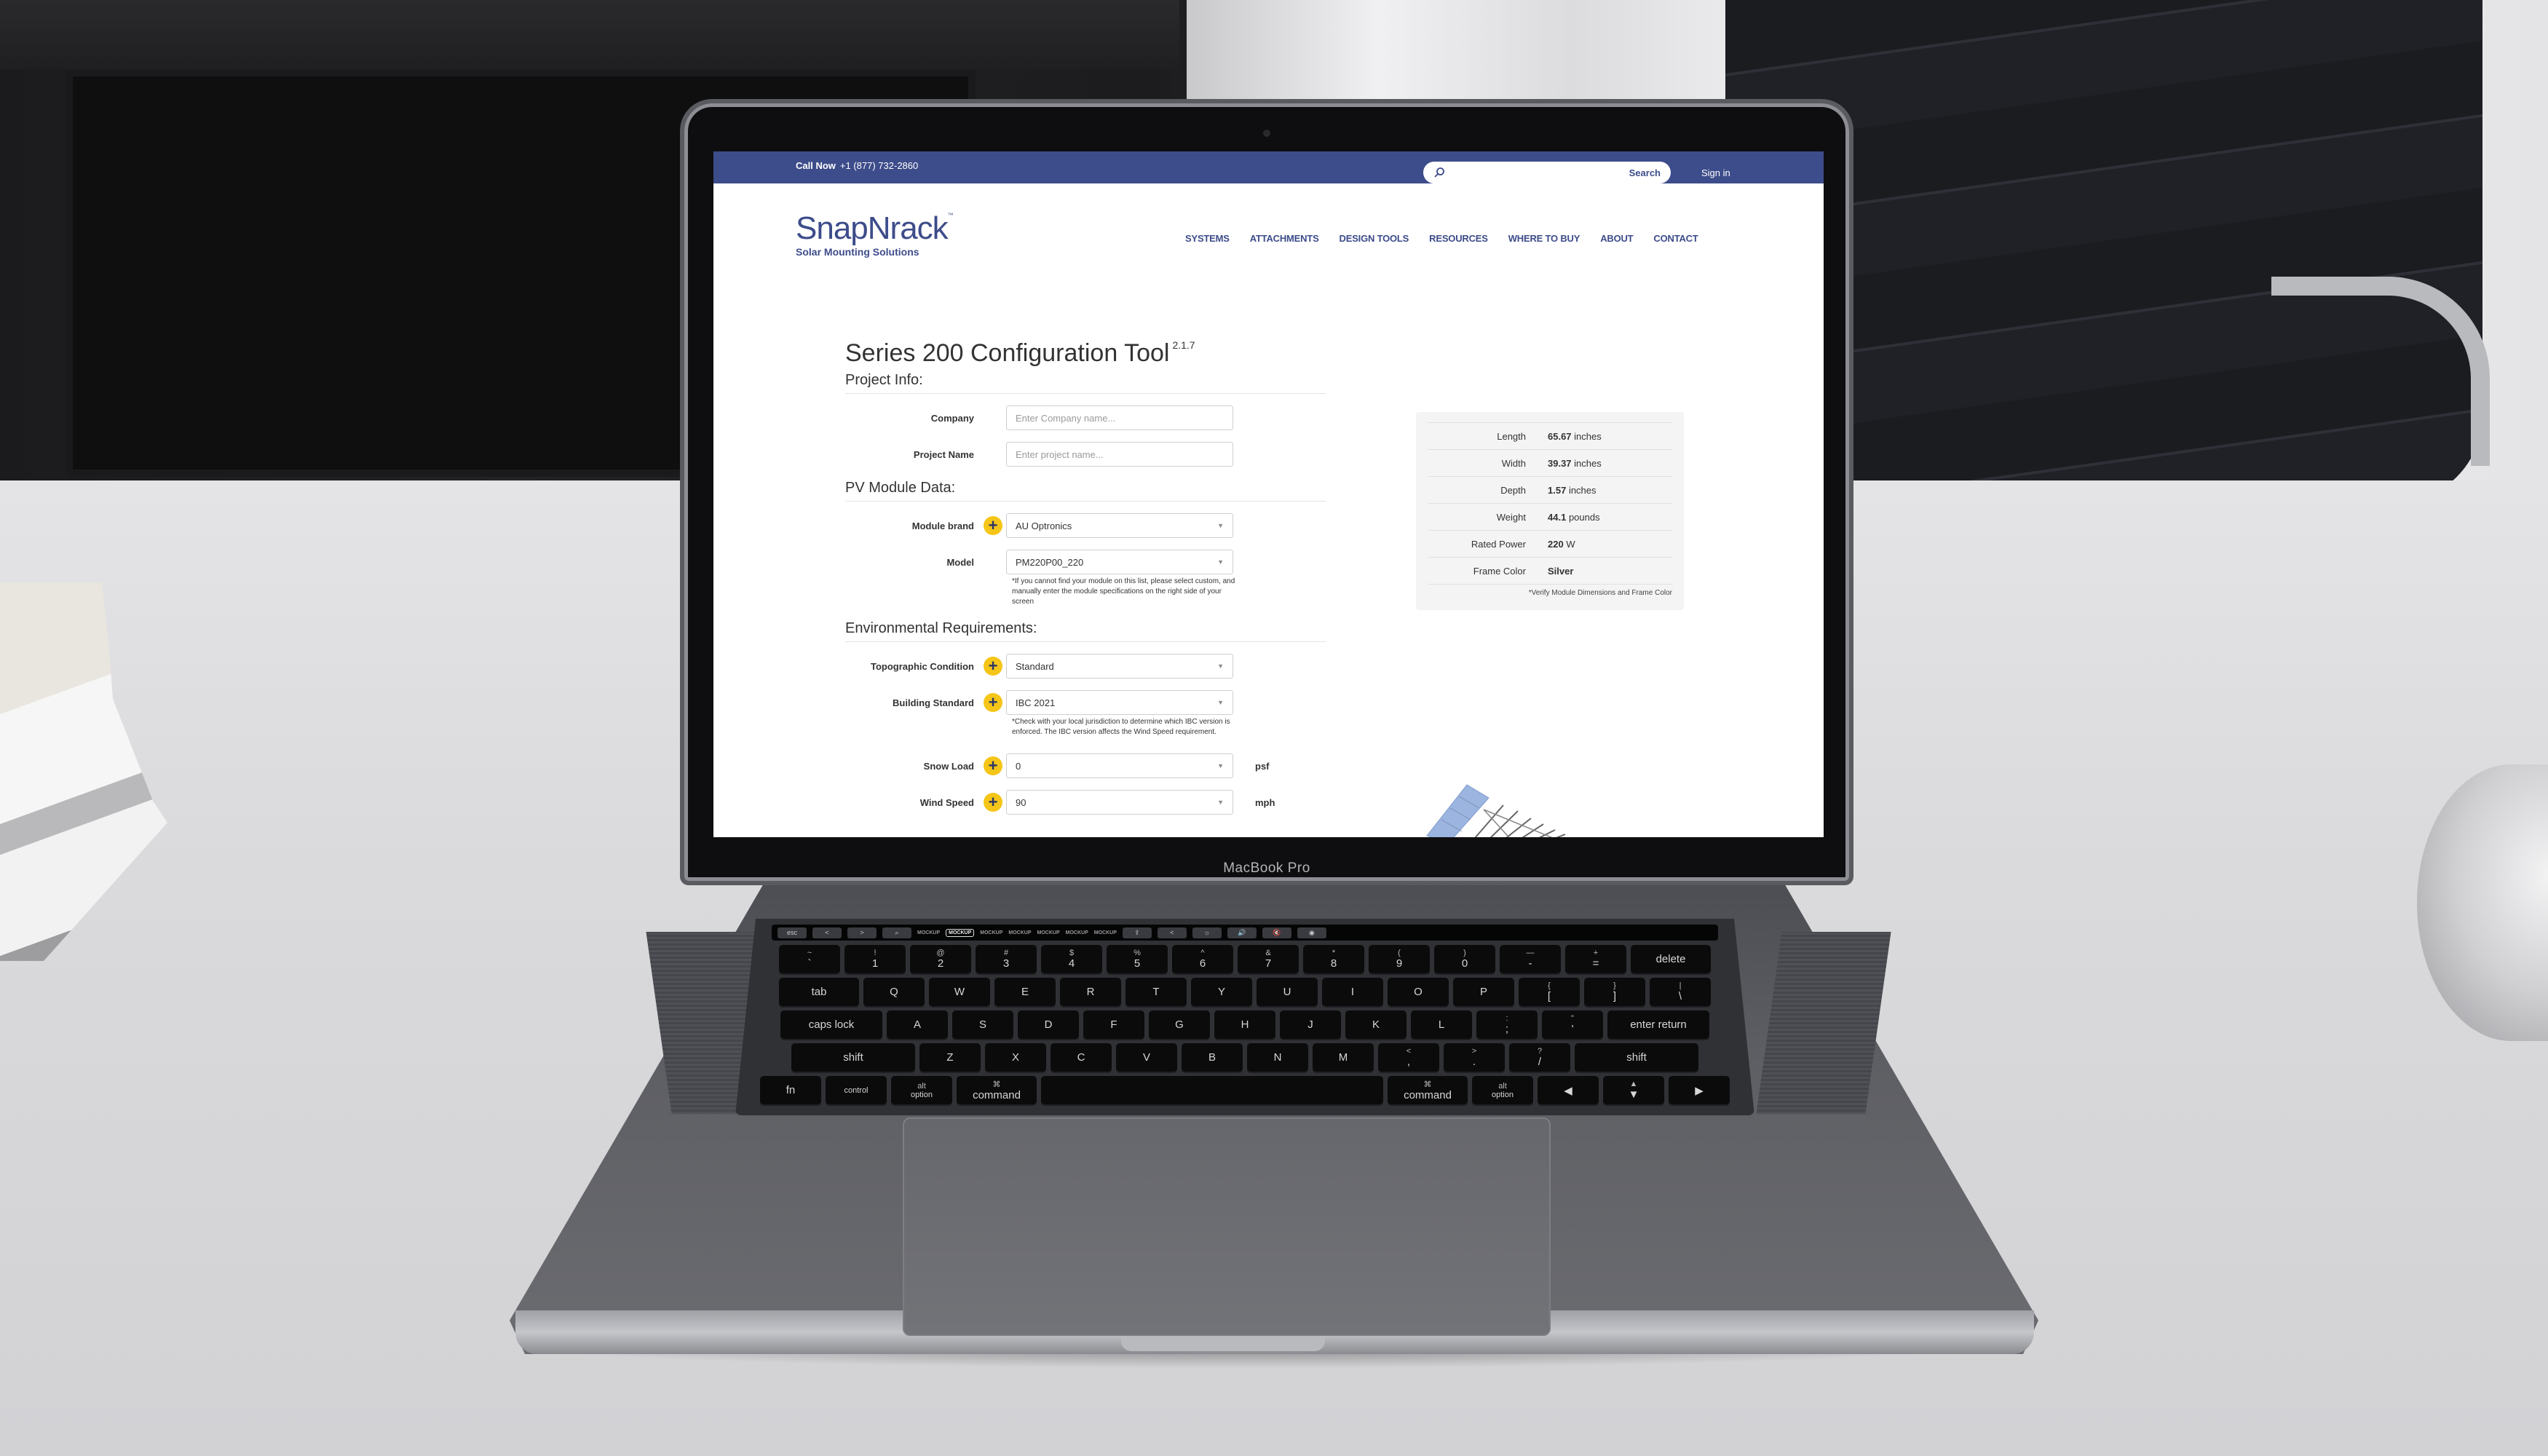  Describe the element at coordinates (950, 1057) in the screenshot. I see `key-z: Z` at that location.